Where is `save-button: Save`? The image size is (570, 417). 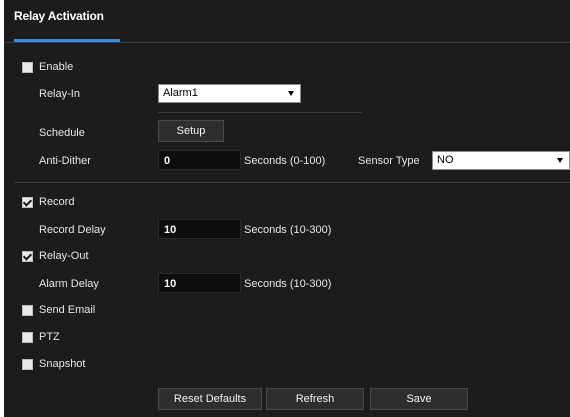
save-button: Save is located at coordinates (419, 399).